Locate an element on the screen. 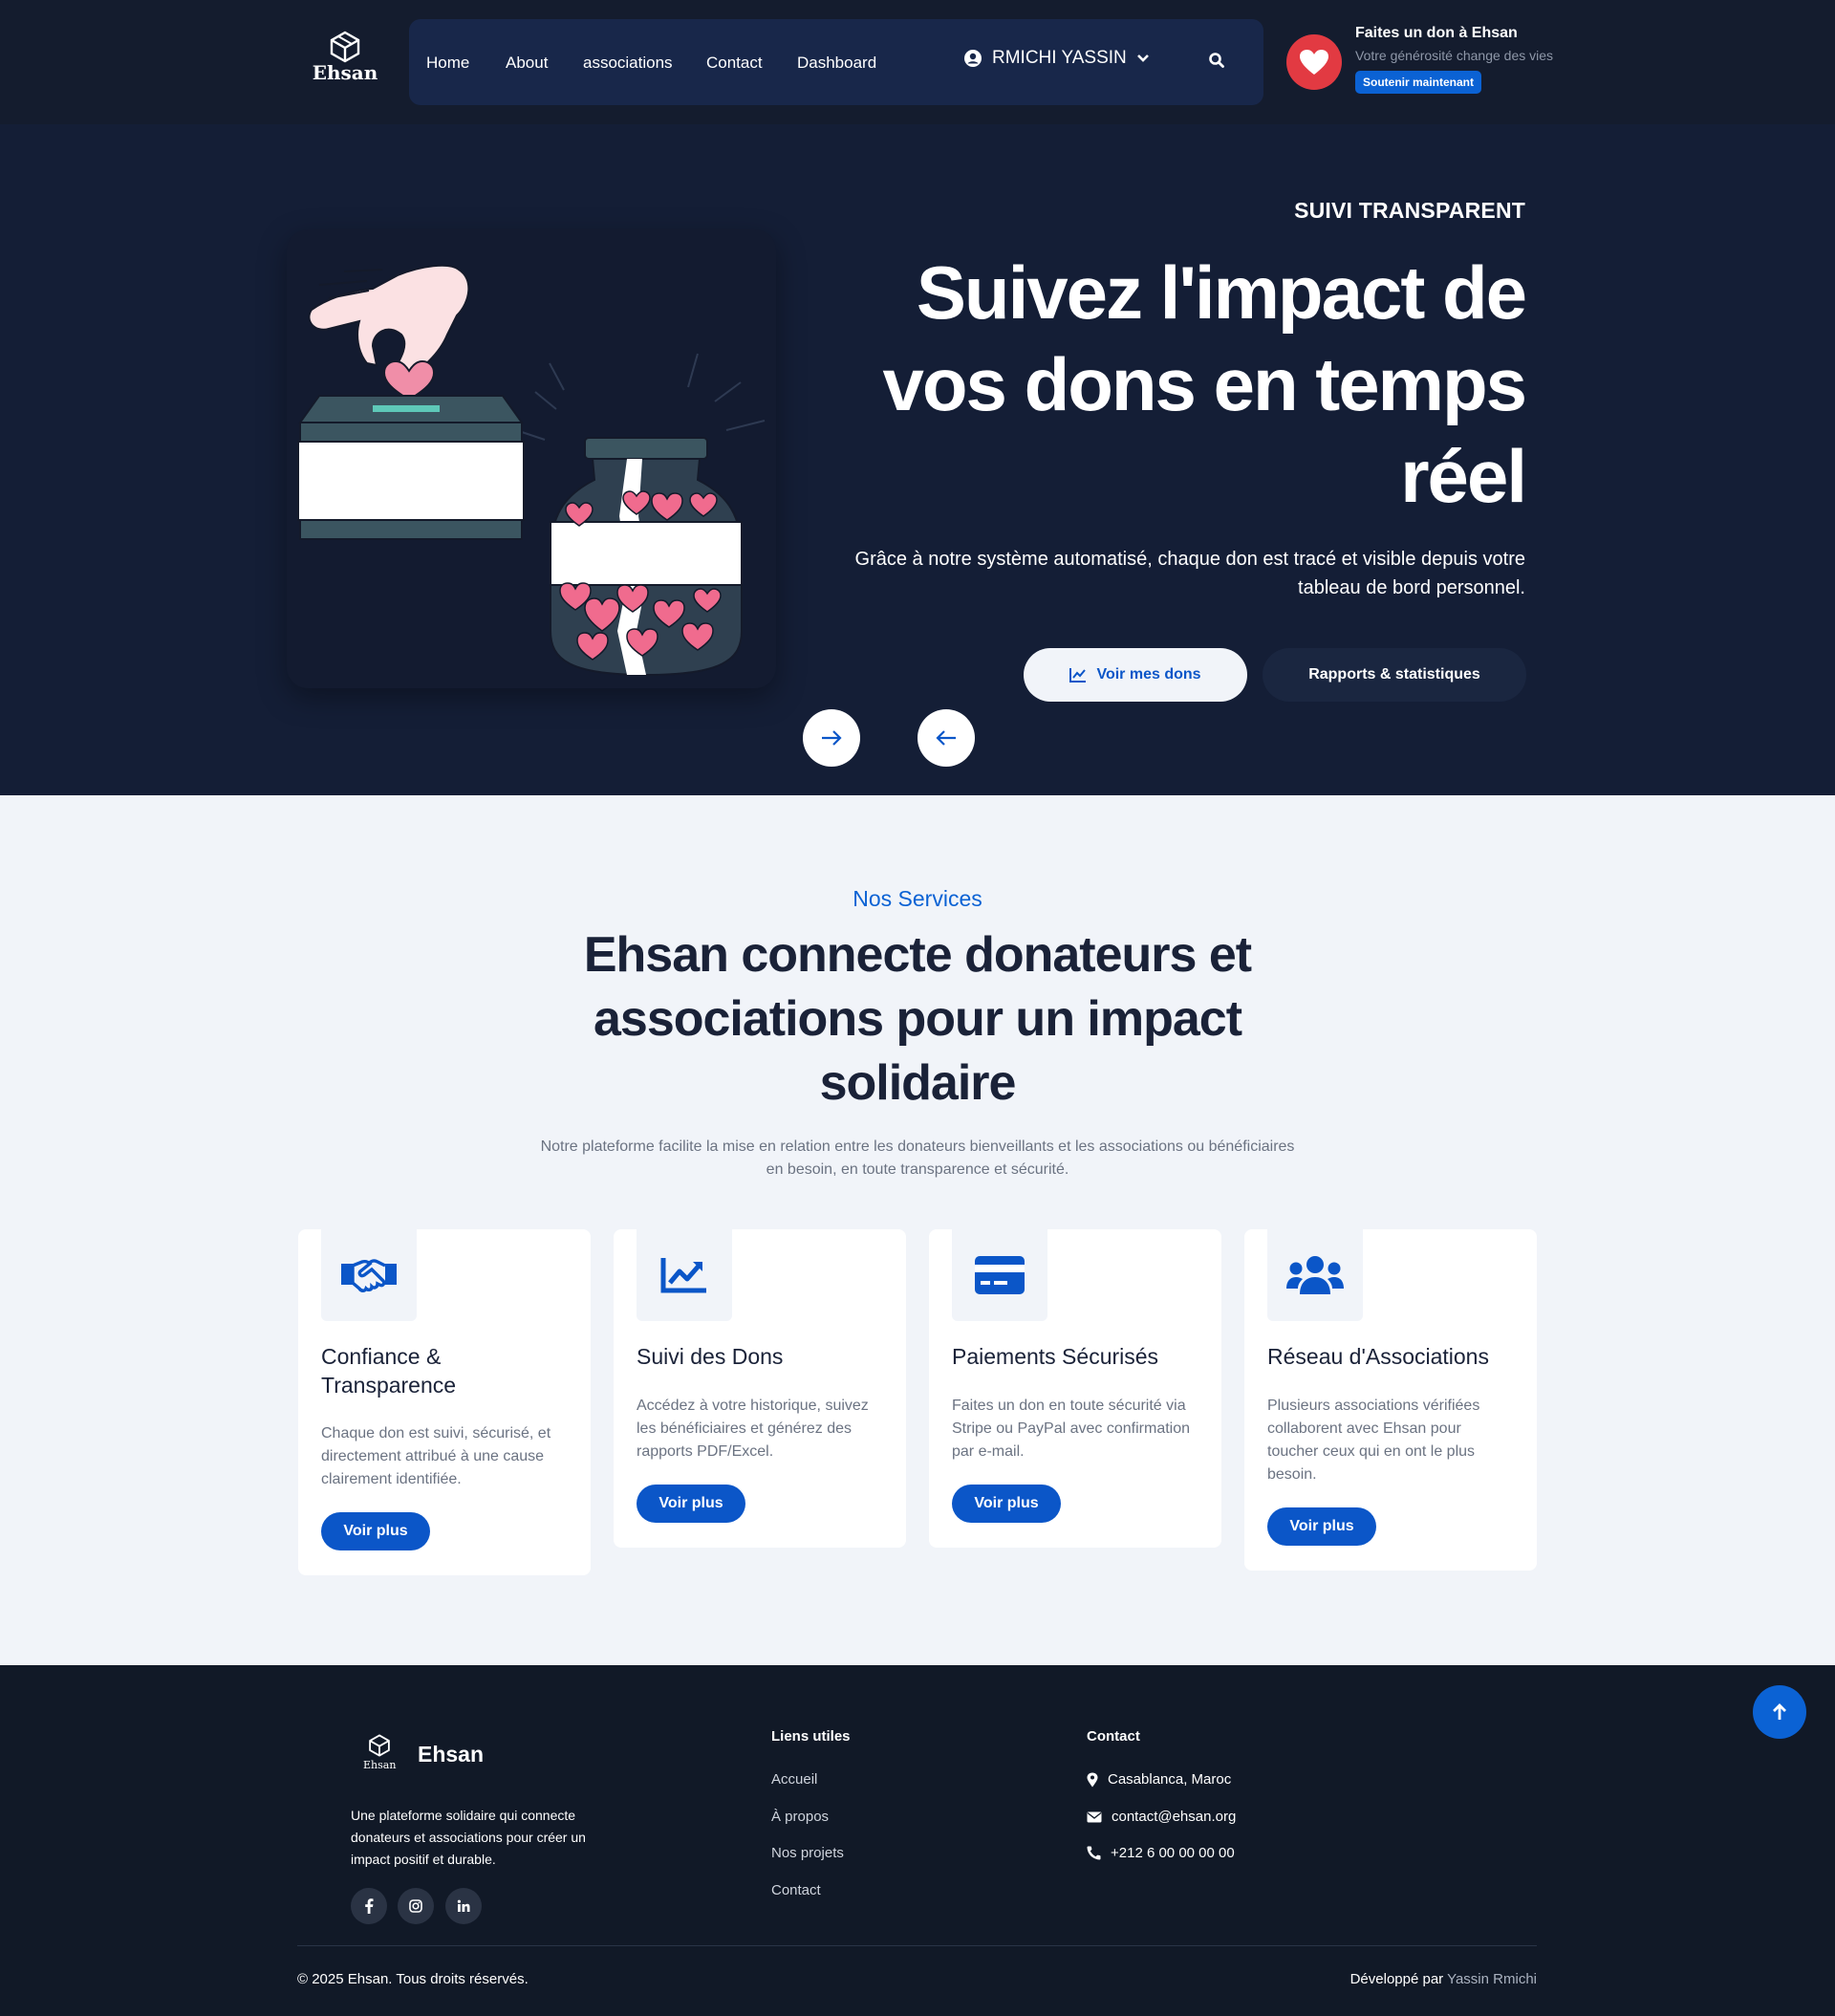 Image resolution: width=1835 pixels, height=2016 pixels. linkedin-link is located at coordinates (463, 1906).